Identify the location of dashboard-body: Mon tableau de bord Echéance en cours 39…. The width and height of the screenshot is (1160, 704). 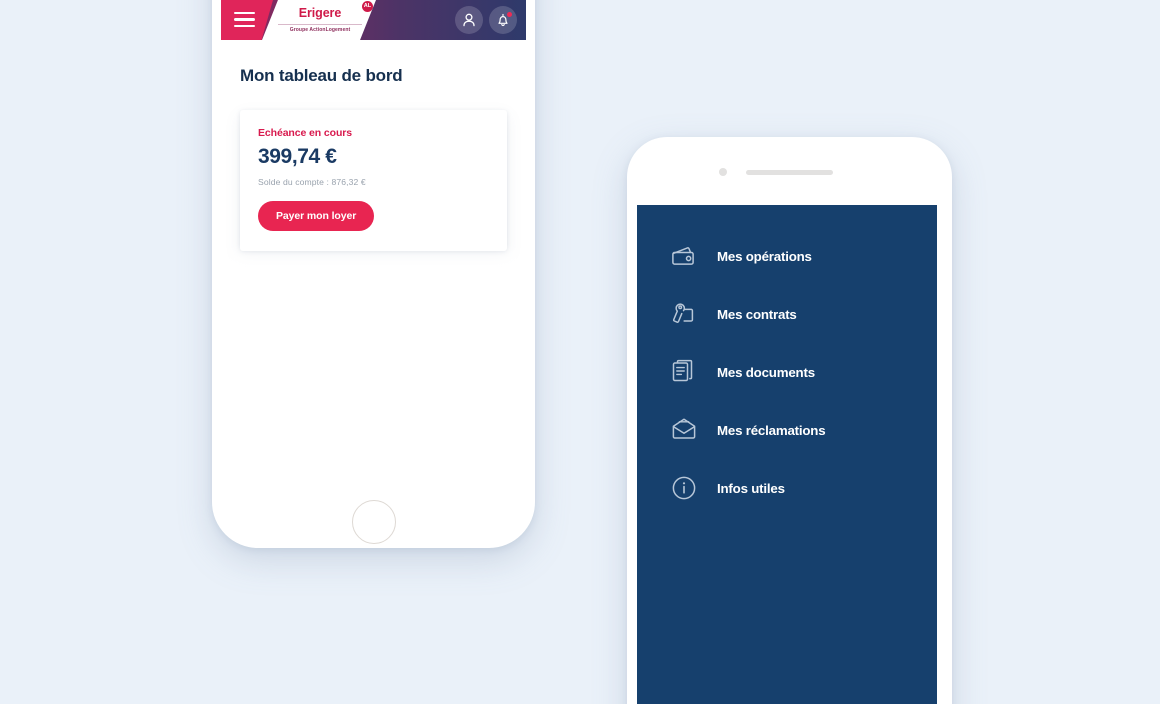
(373, 163).